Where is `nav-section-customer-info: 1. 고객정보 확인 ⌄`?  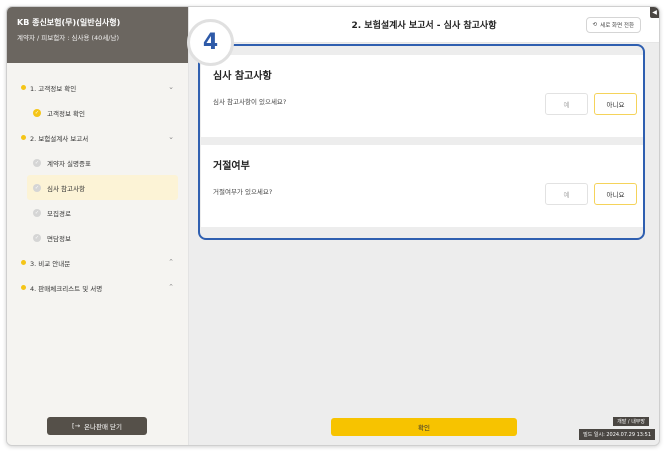
nav-section-customer-info: 1. 고객정보 확인 ⌄ is located at coordinates (97, 87).